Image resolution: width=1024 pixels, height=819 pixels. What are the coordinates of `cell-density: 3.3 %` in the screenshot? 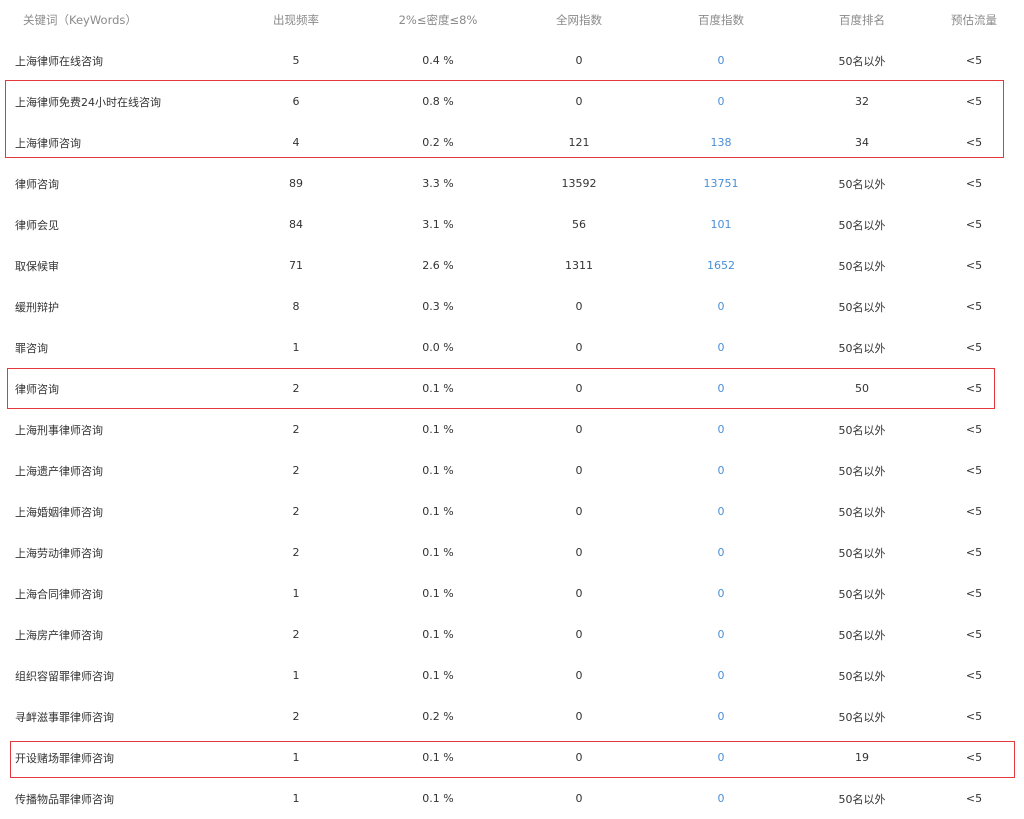 It's located at (438, 183).